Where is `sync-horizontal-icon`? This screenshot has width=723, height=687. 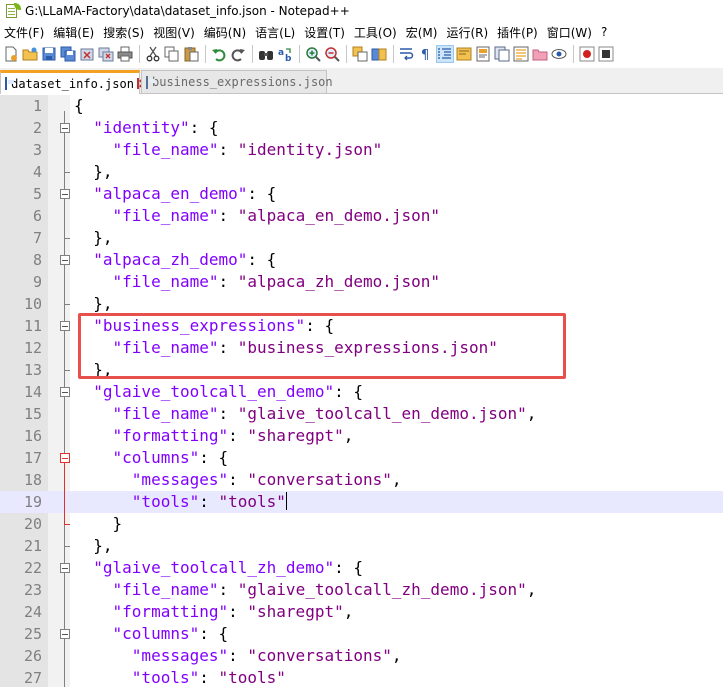 sync-horizontal-icon is located at coordinates (379, 54).